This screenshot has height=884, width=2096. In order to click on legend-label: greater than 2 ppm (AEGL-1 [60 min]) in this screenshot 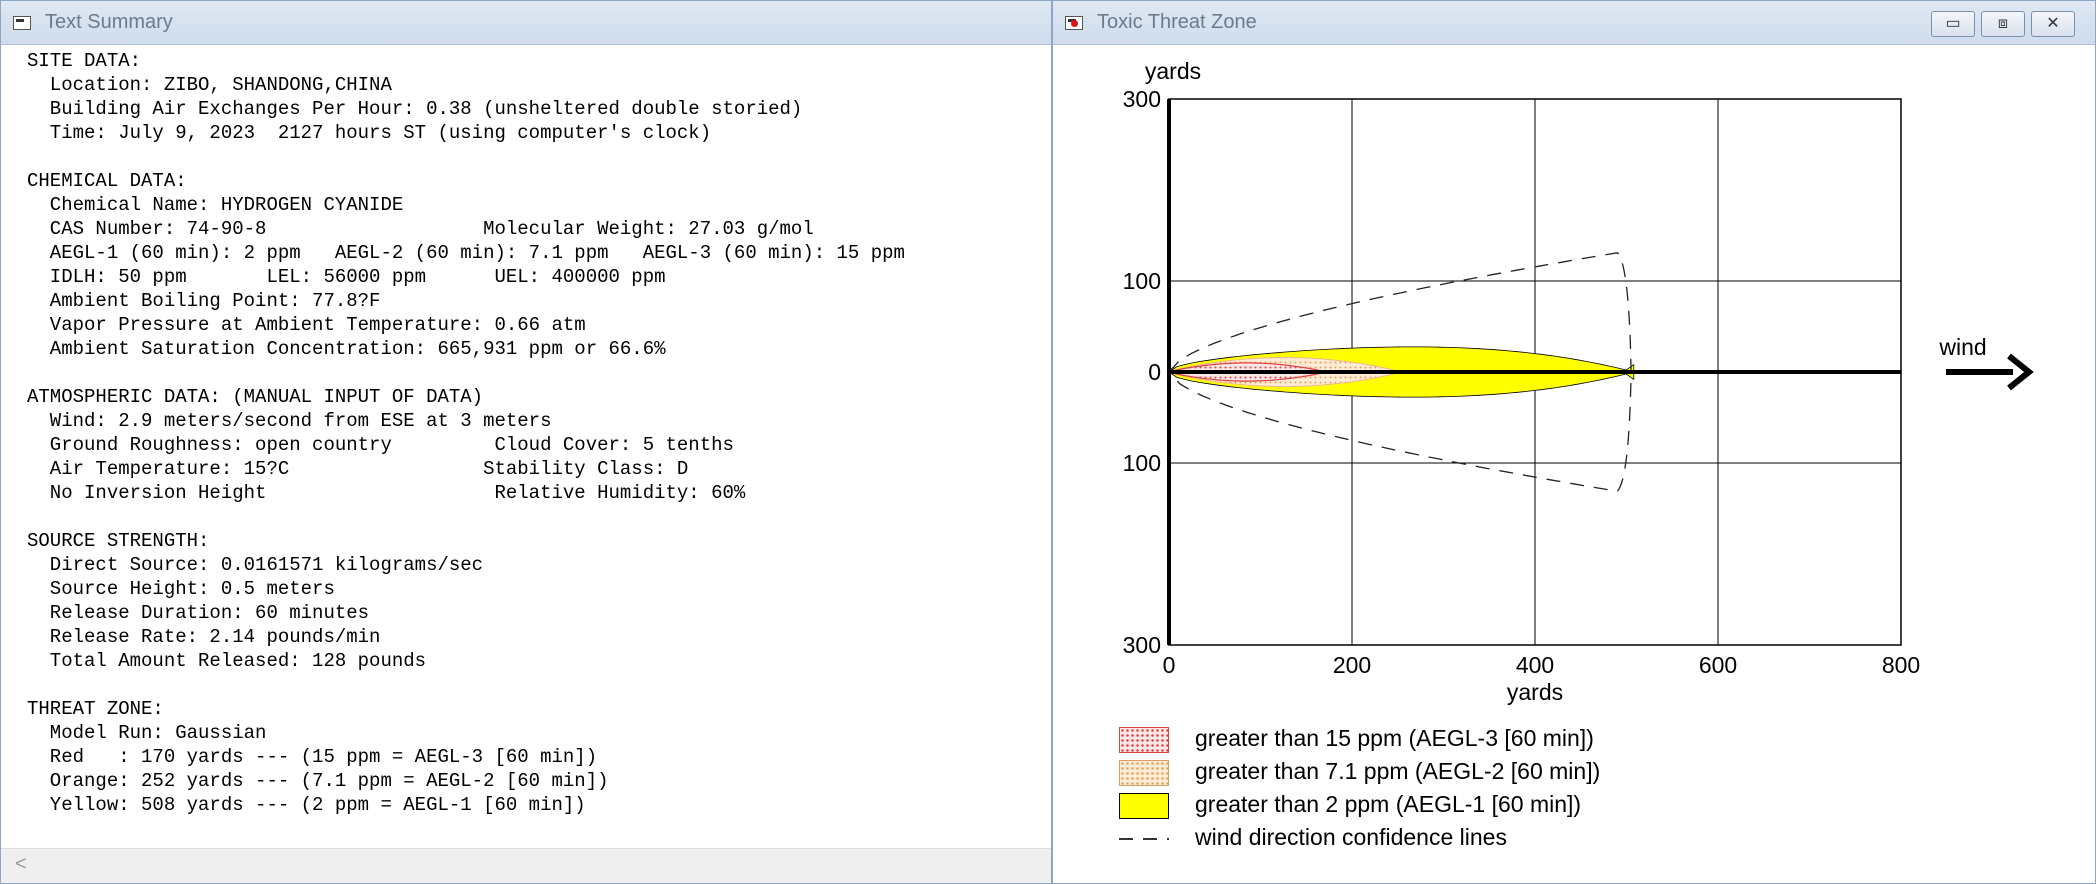, I will do `click(1388, 804)`.